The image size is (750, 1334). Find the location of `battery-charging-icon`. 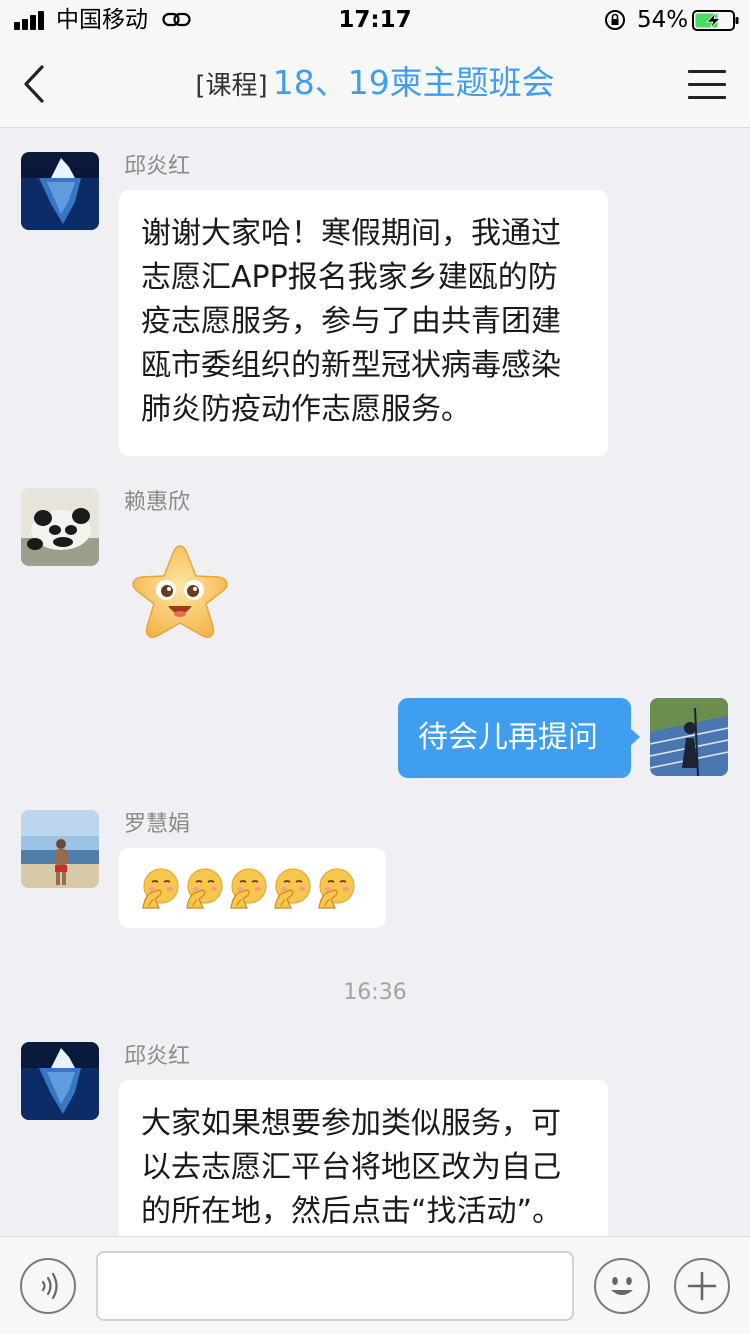

battery-charging-icon is located at coordinates (715, 20).